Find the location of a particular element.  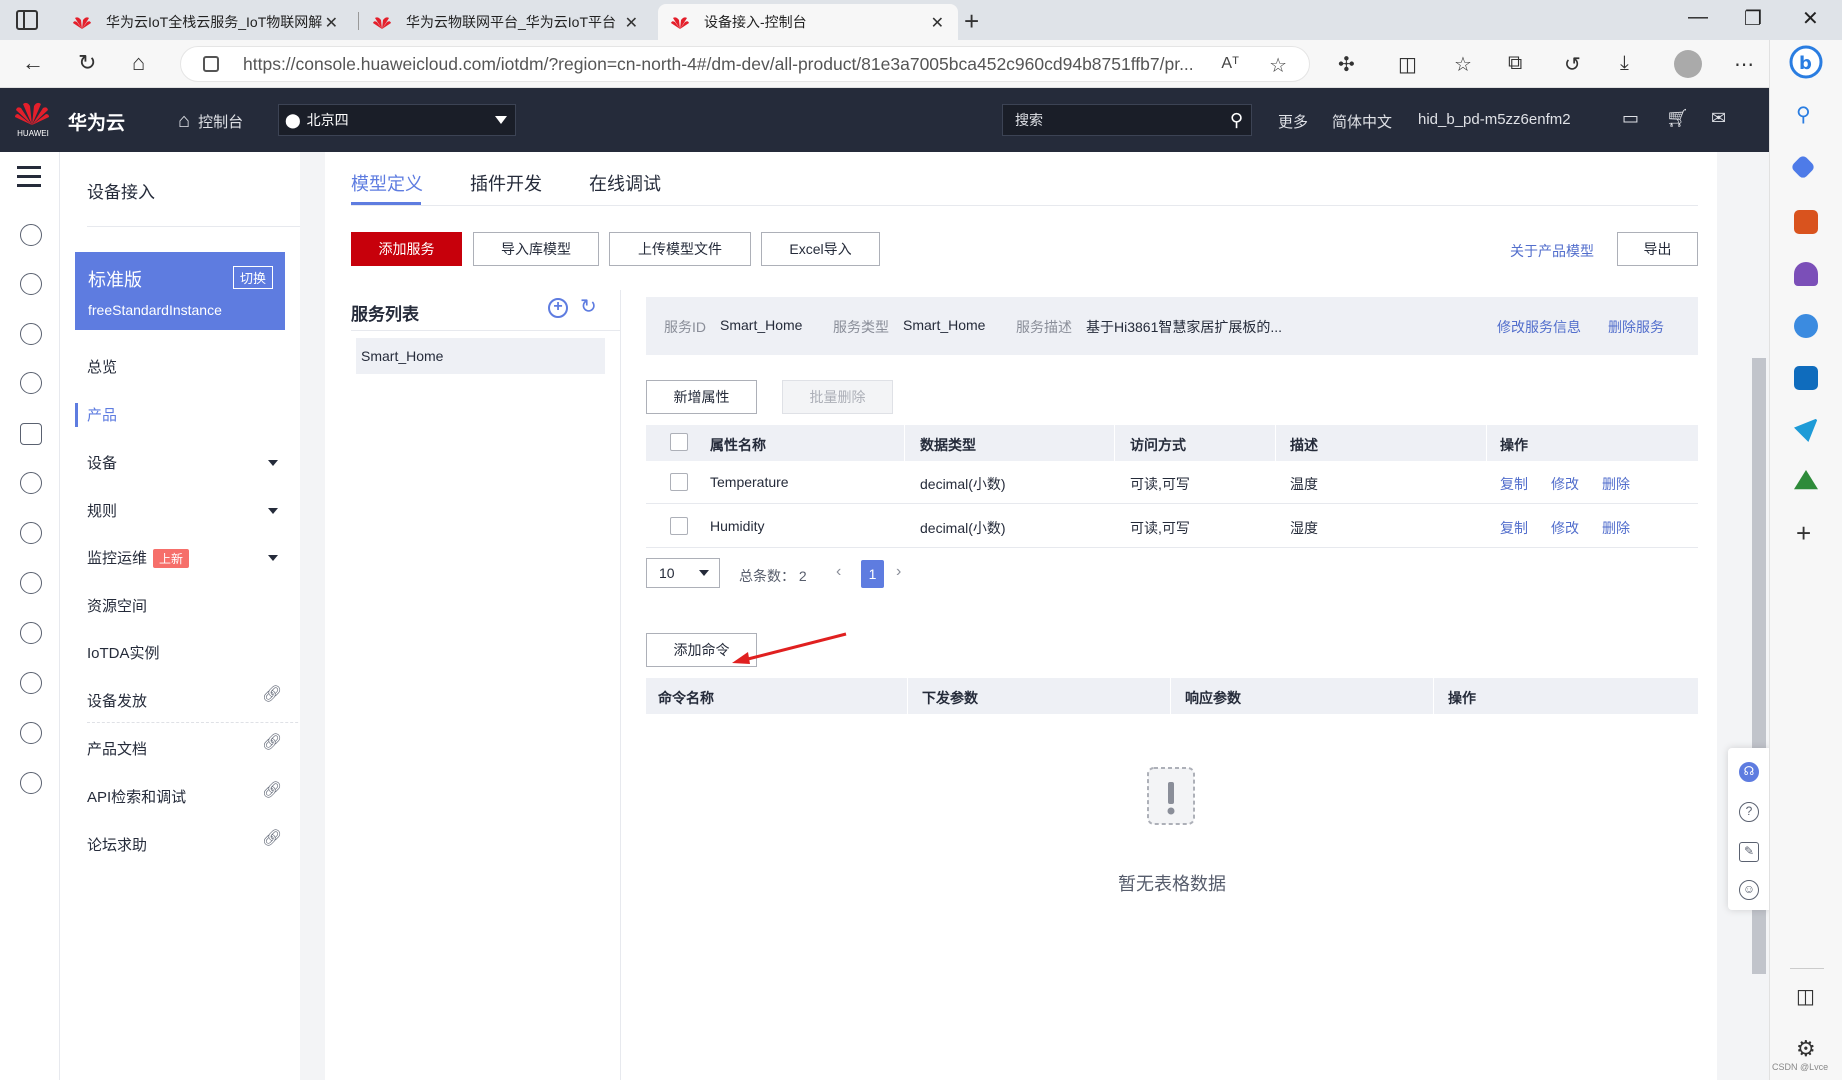

browser-tab: 华为云IoT全栈云服务_IoT物联网解 ✕ is located at coordinates (206, 22).